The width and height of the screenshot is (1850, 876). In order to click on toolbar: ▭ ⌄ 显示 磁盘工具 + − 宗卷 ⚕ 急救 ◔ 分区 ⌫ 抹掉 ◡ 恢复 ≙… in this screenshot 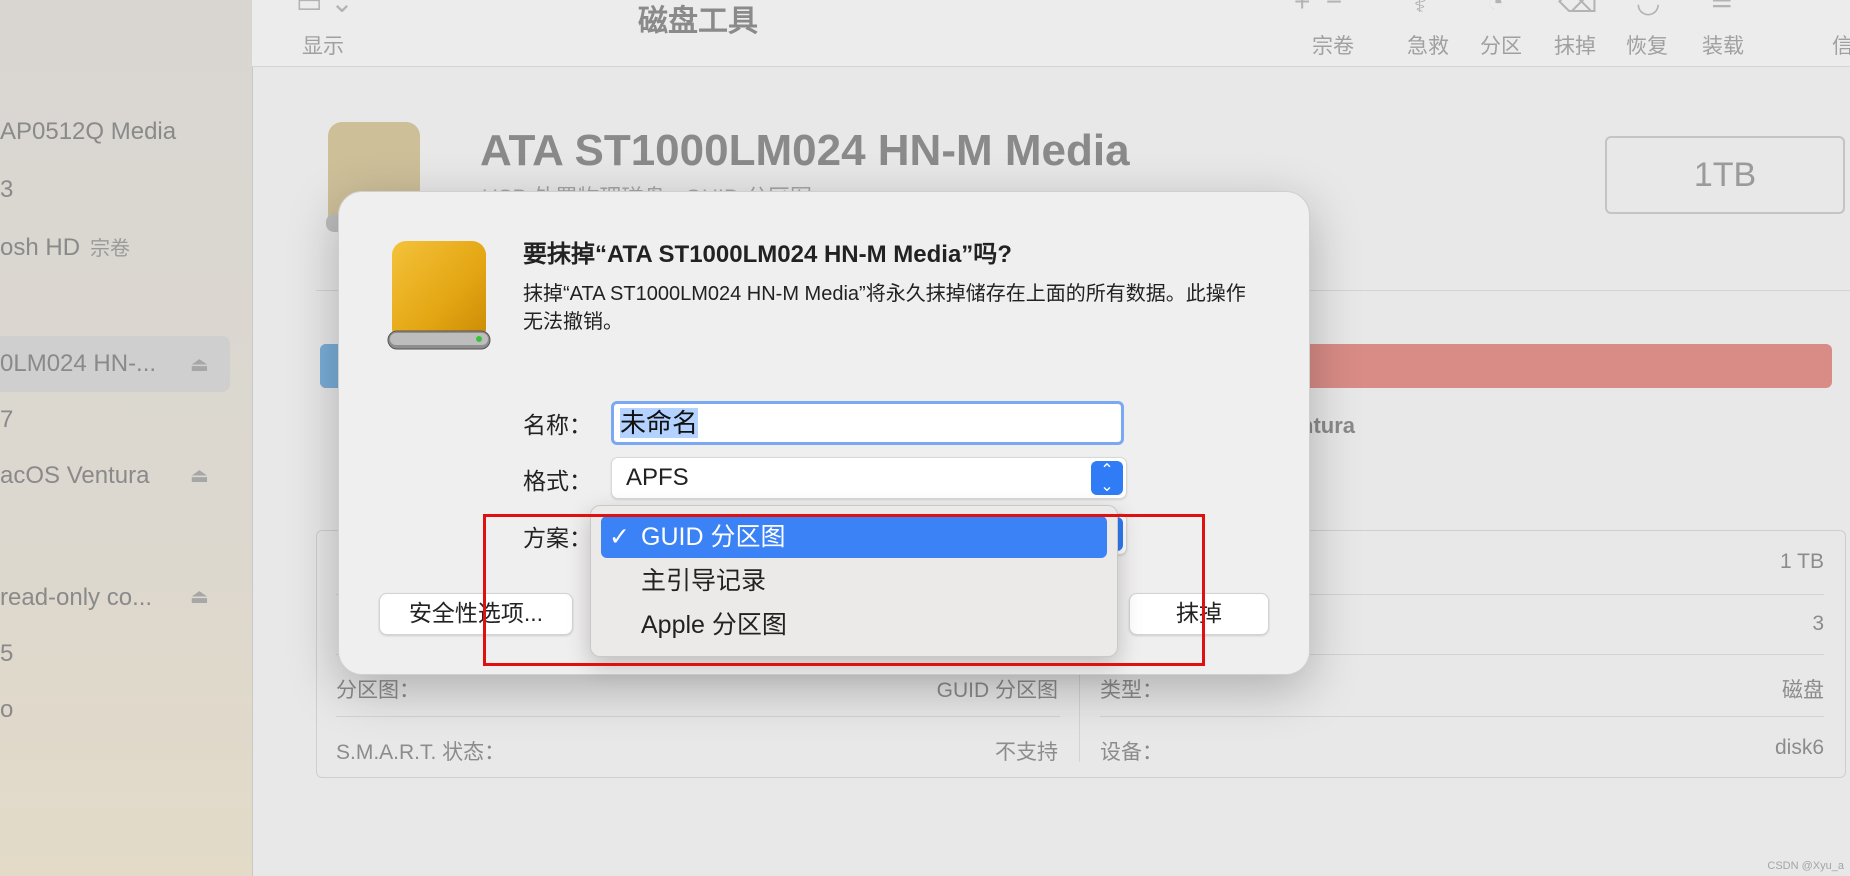, I will do `click(1051, 33)`.